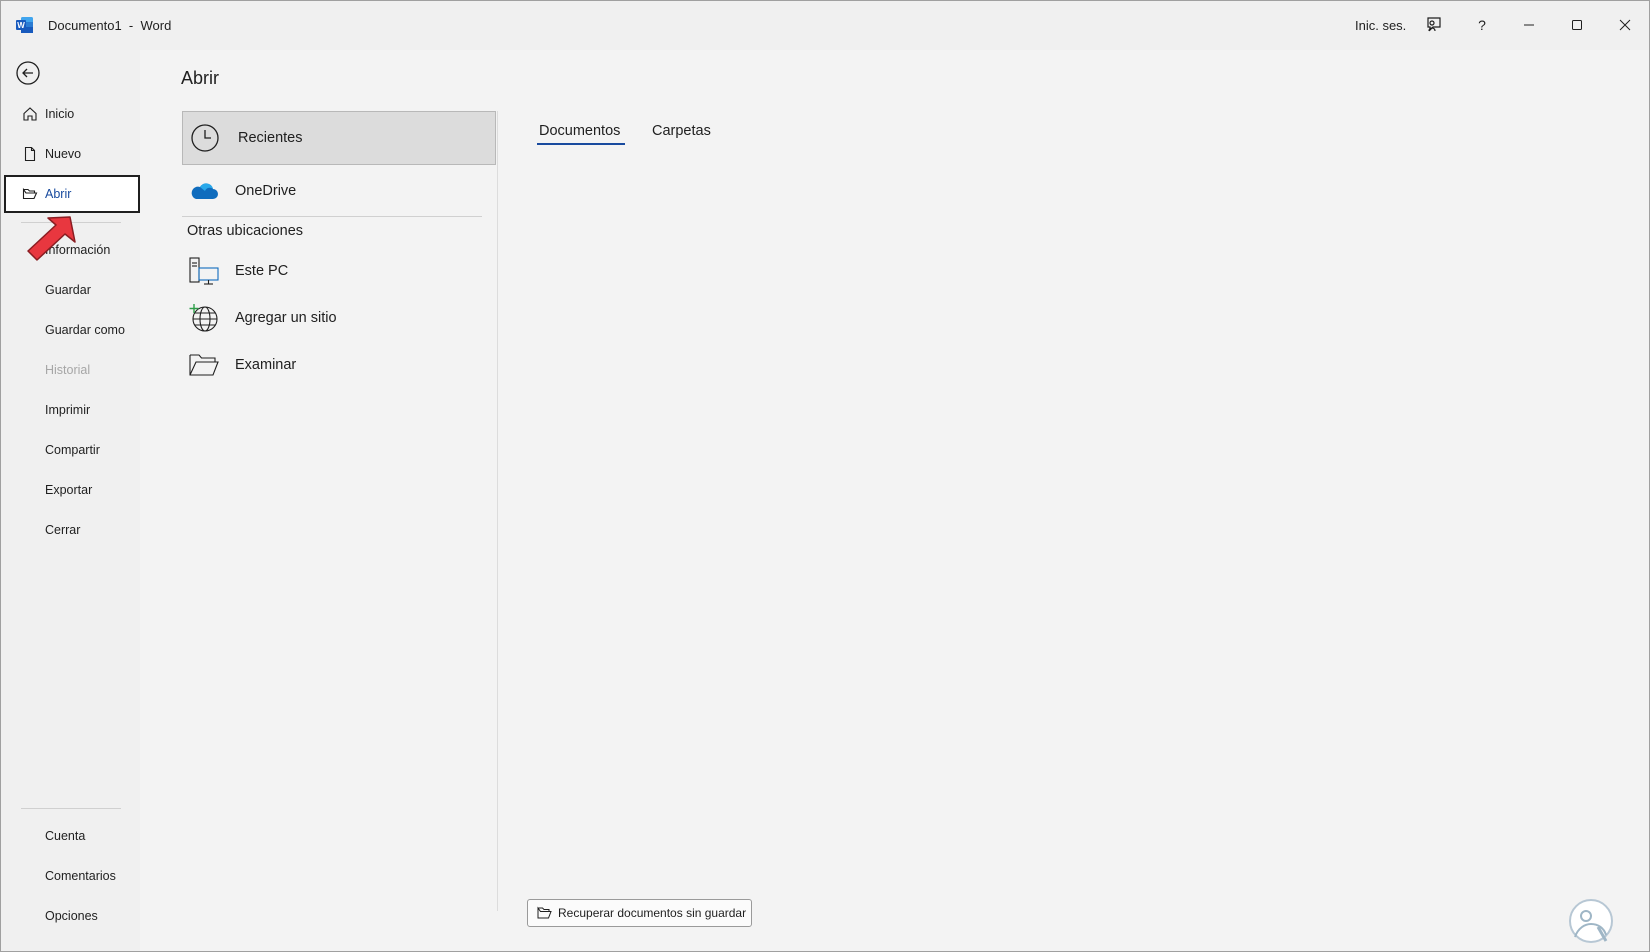 The width and height of the screenshot is (1650, 952). What do you see at coordinates (266, 191) in the screenshot?
I see `location-label: OneDrive` at bounding box center [266, 191].